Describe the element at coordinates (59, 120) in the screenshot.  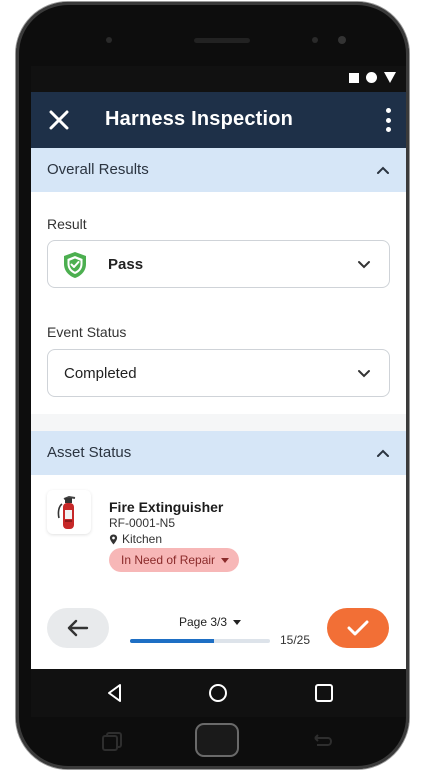
I see `close-icon` at that location.